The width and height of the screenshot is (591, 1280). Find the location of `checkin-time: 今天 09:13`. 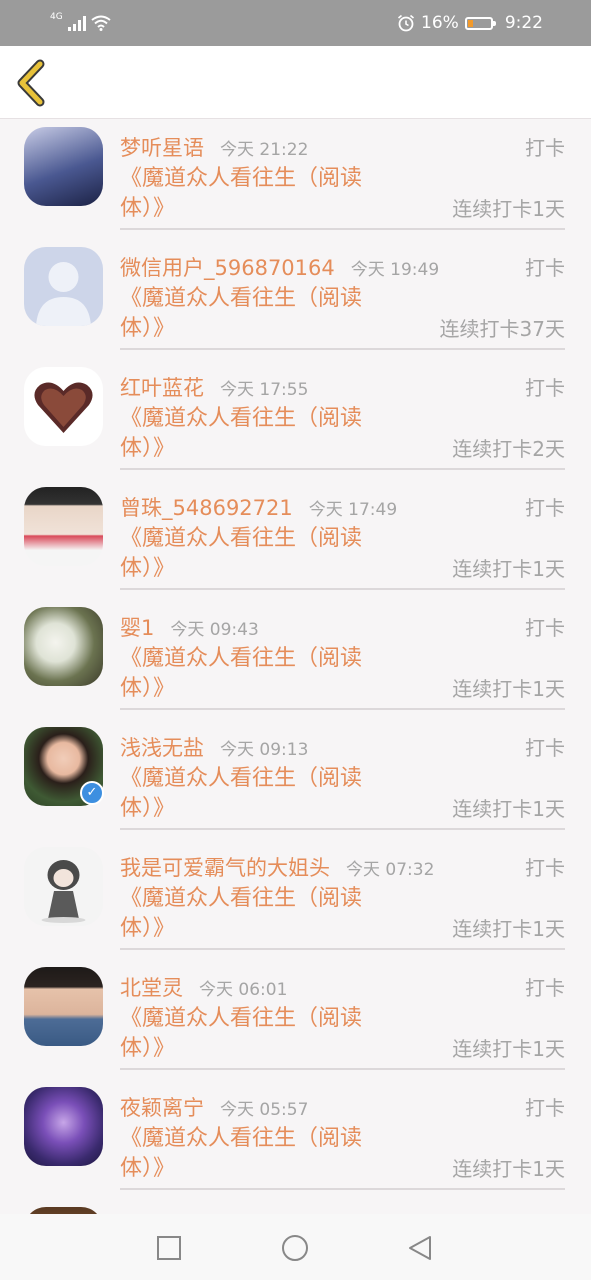

checkin-time: 今天 09:13 is located at coordinates (264, 750).